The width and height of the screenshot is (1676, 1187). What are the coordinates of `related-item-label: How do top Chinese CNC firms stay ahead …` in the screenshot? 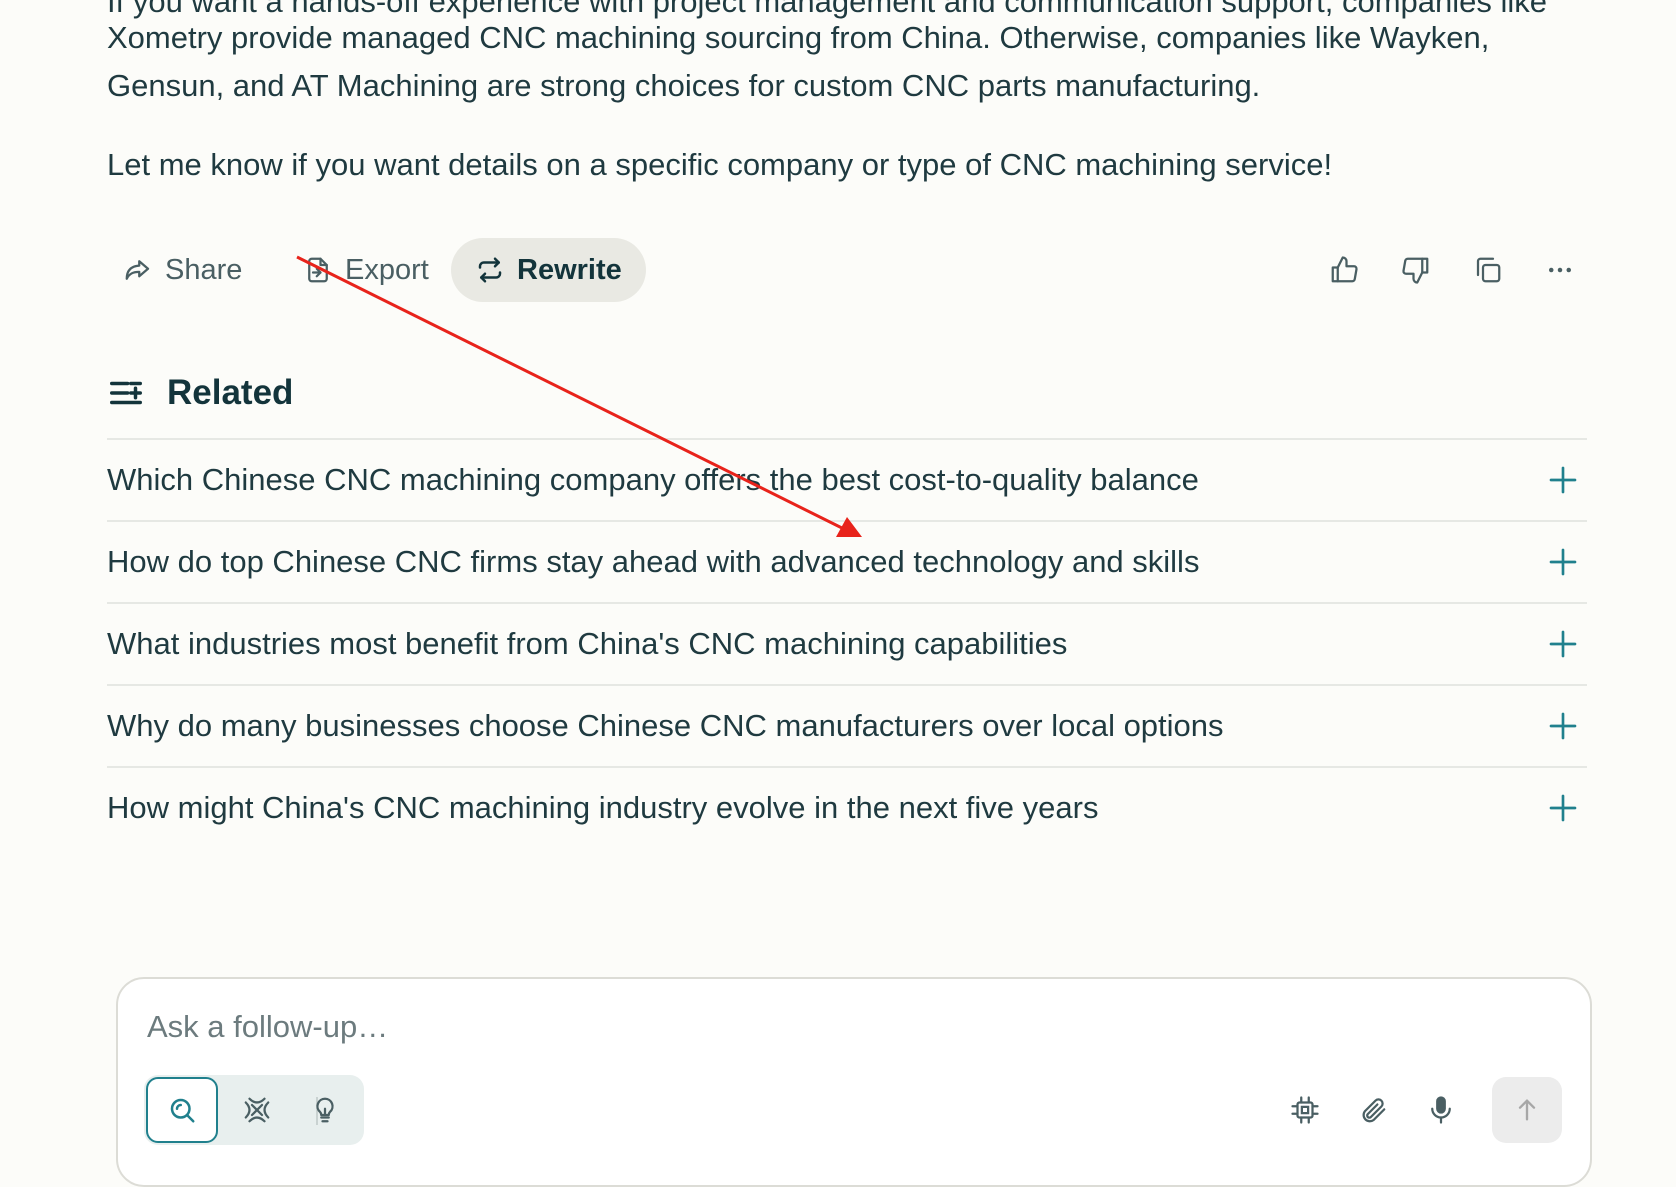 It's located at (653, 561).